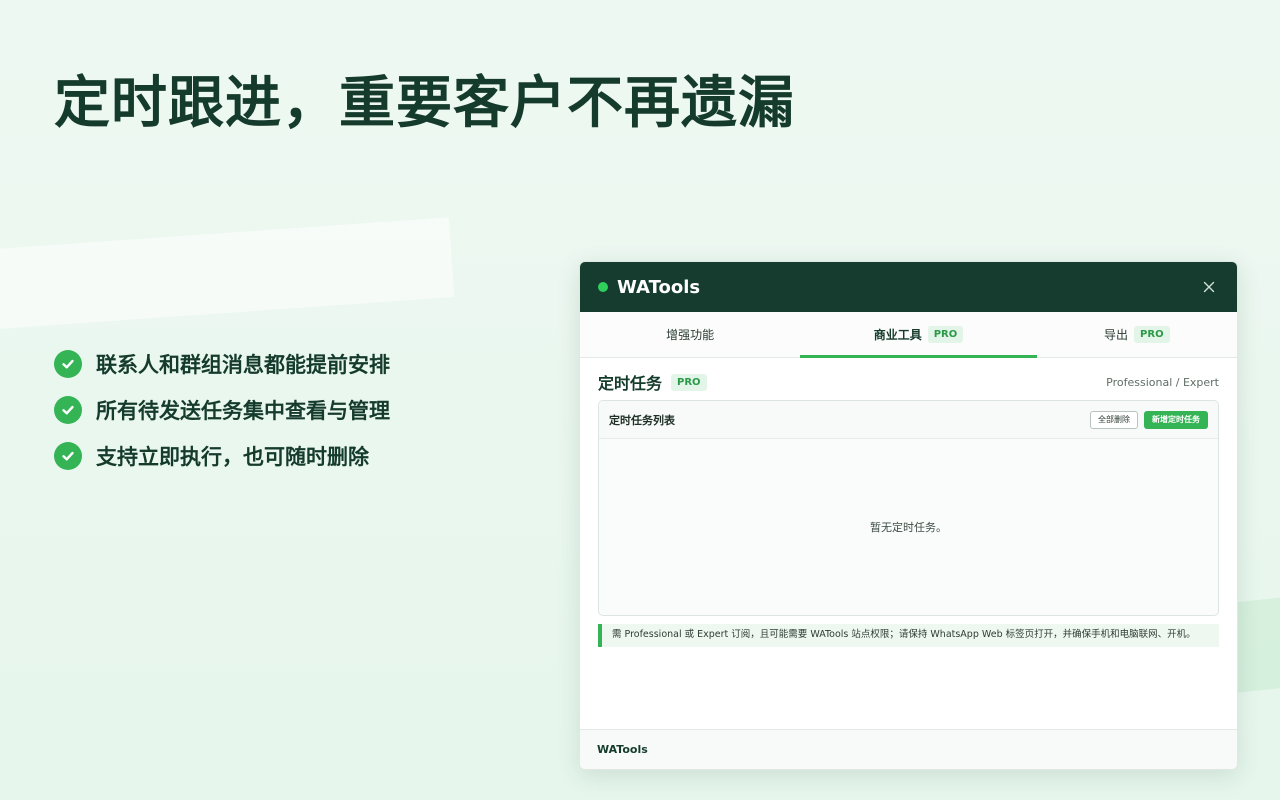 The image size is (1280, 800). I want to click on status-dot-icon, so click(603, 287).